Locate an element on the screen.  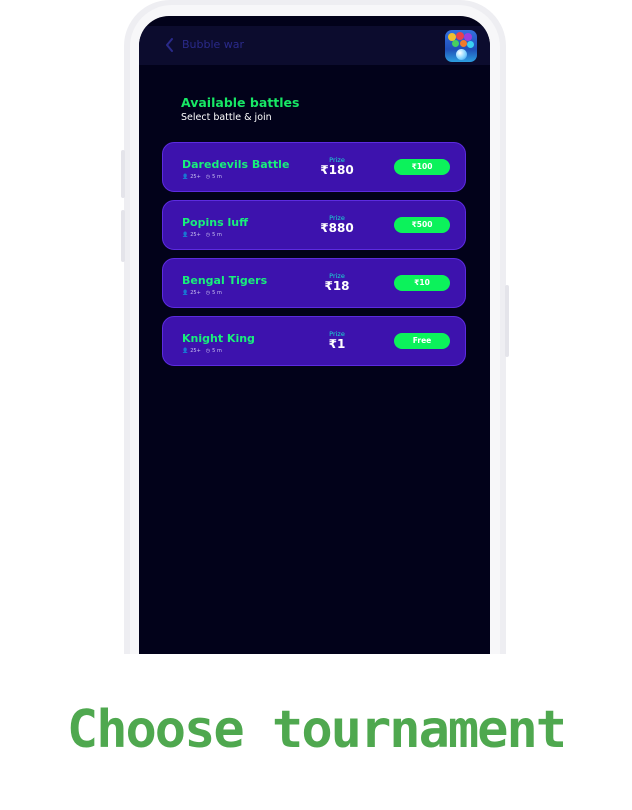
section-subheading: Select battle & join is located at coordinates (226, 117).